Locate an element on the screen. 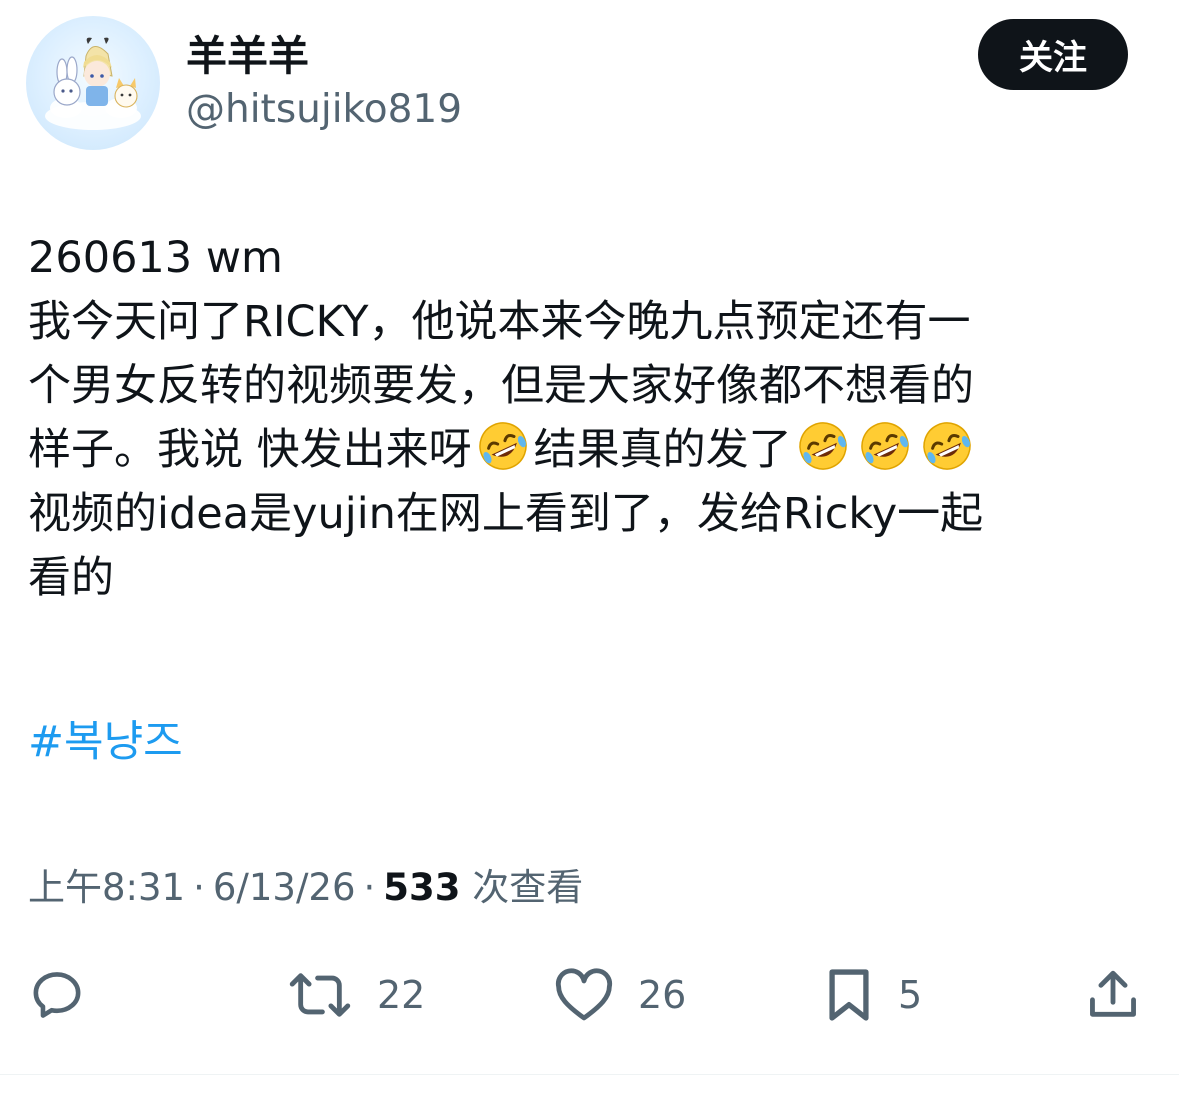 The image size is (1179, 1098). views-label: 次查看 is located at coordinates (528, 887).